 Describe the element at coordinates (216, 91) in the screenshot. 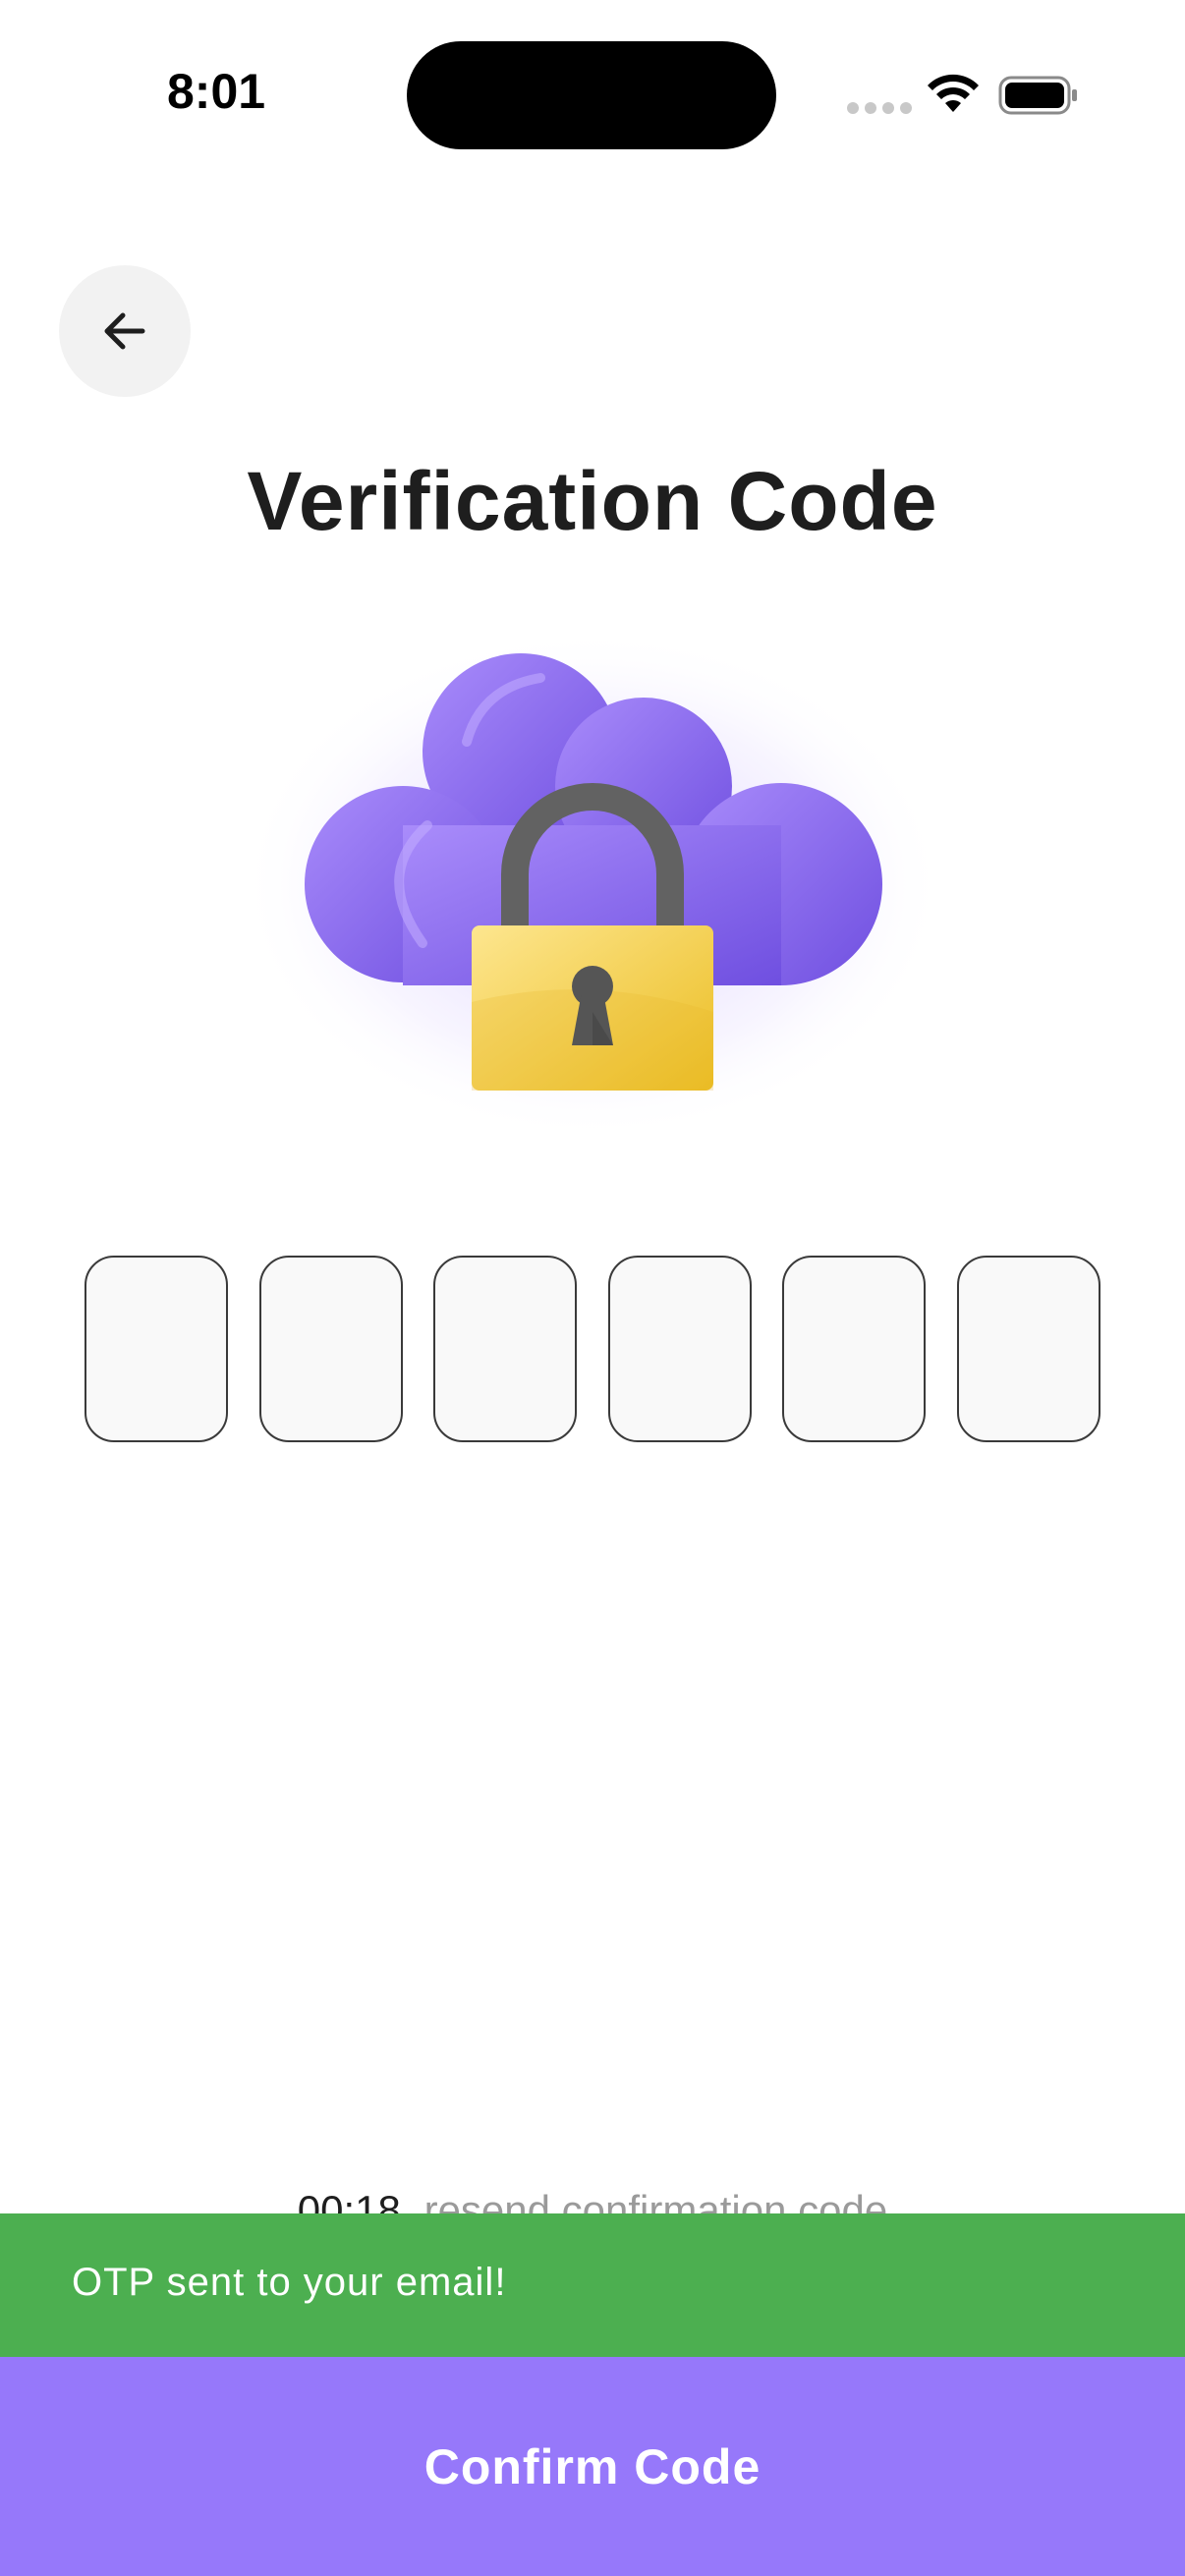

I see `status-time: 8:01` at that location.